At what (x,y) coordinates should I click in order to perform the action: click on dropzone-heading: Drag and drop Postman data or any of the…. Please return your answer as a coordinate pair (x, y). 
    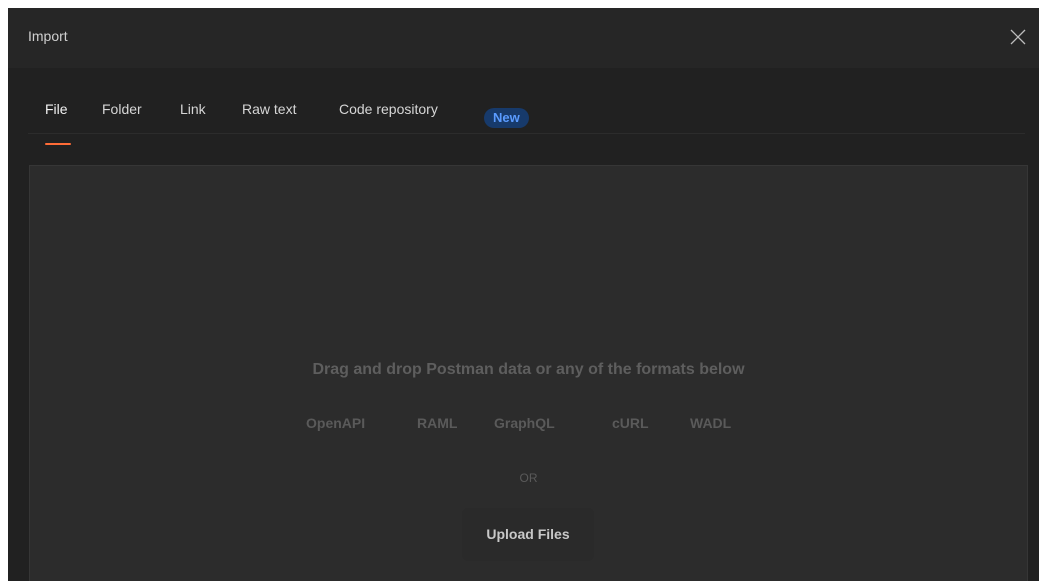
    Looking at the image, I should click on (528, 369).